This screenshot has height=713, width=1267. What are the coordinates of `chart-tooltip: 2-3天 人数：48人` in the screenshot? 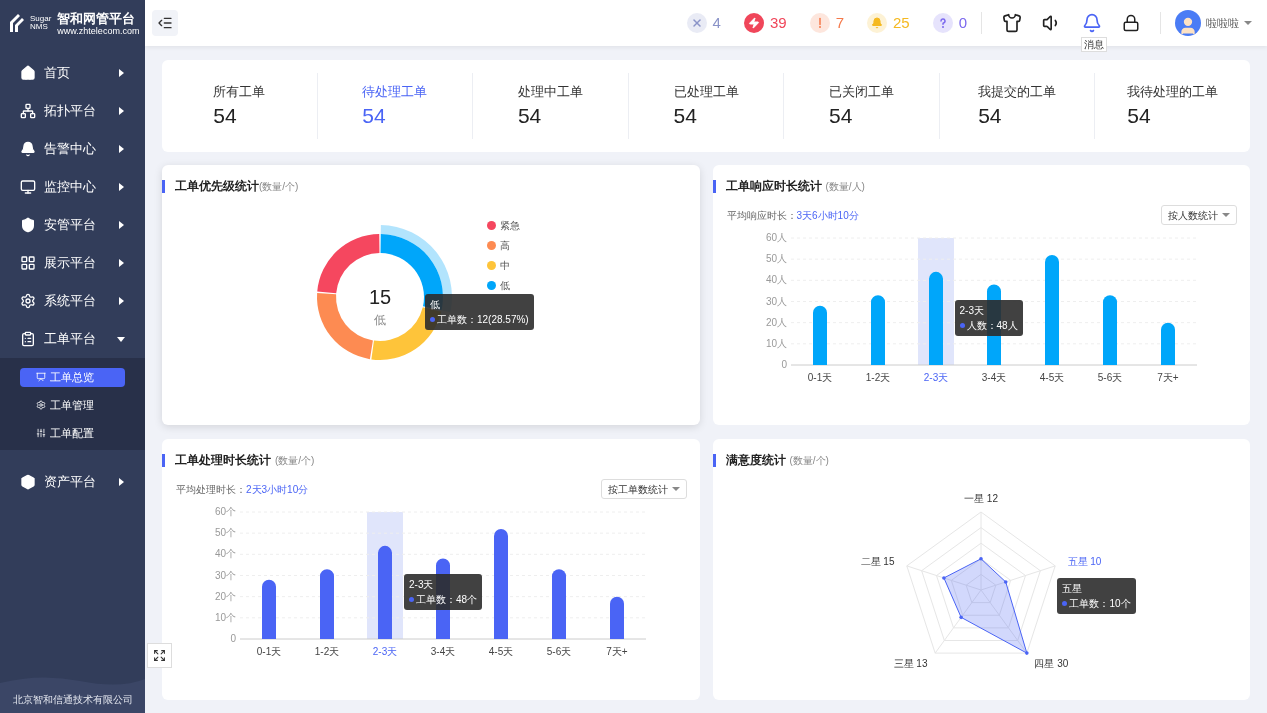 It's located at (988, 318).